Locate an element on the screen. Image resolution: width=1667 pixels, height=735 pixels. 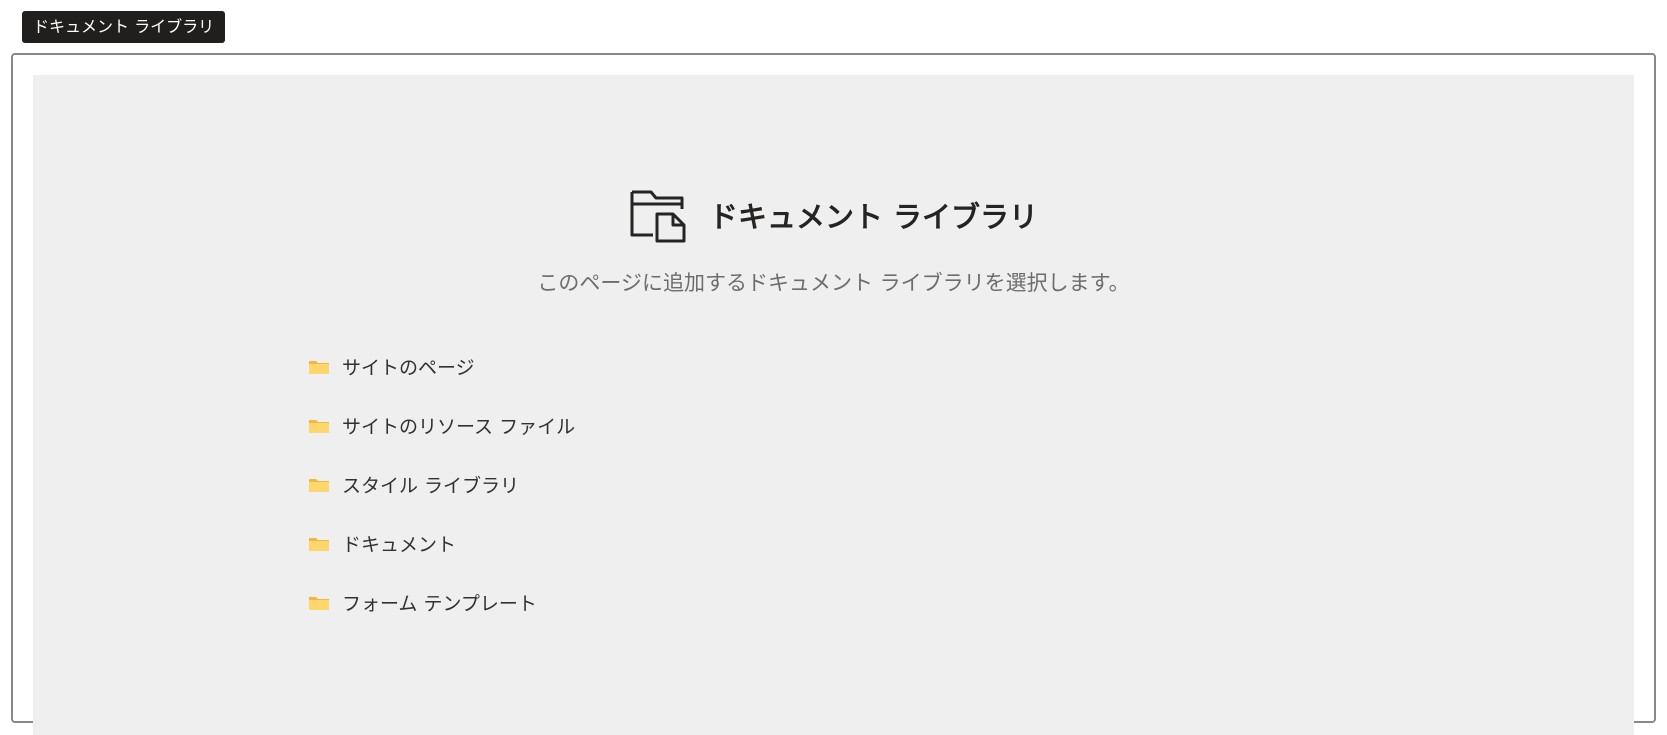
library-item-label: サイトのリソース ファイル is located at coordinates (459, 427).